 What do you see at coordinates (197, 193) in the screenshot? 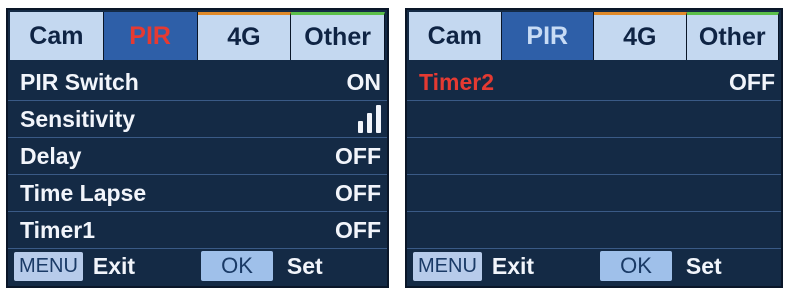
I see `setting-row-time-lapse: Time Lapse OFF` at bounding box center [197, 193].